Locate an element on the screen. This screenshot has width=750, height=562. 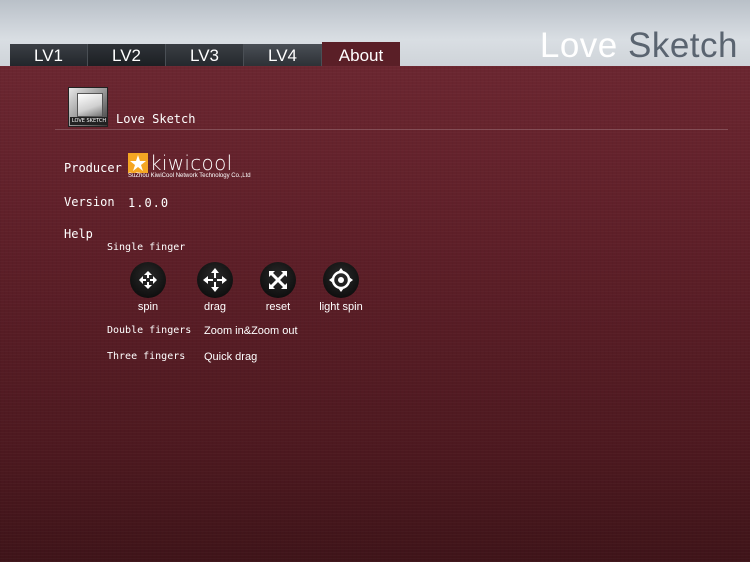
tab-lv2: LV2 is located at coordinates (127, 55).